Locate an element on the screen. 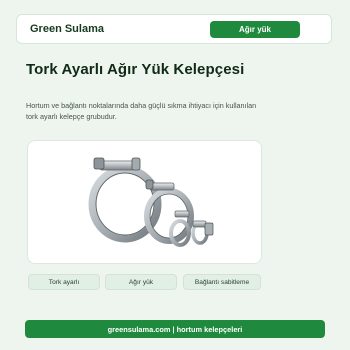 This screenshot has height=350, width=350. page-title: Tork Ayarlı Ağır Yük Kelepçesi is located at coordinates (135, 69).